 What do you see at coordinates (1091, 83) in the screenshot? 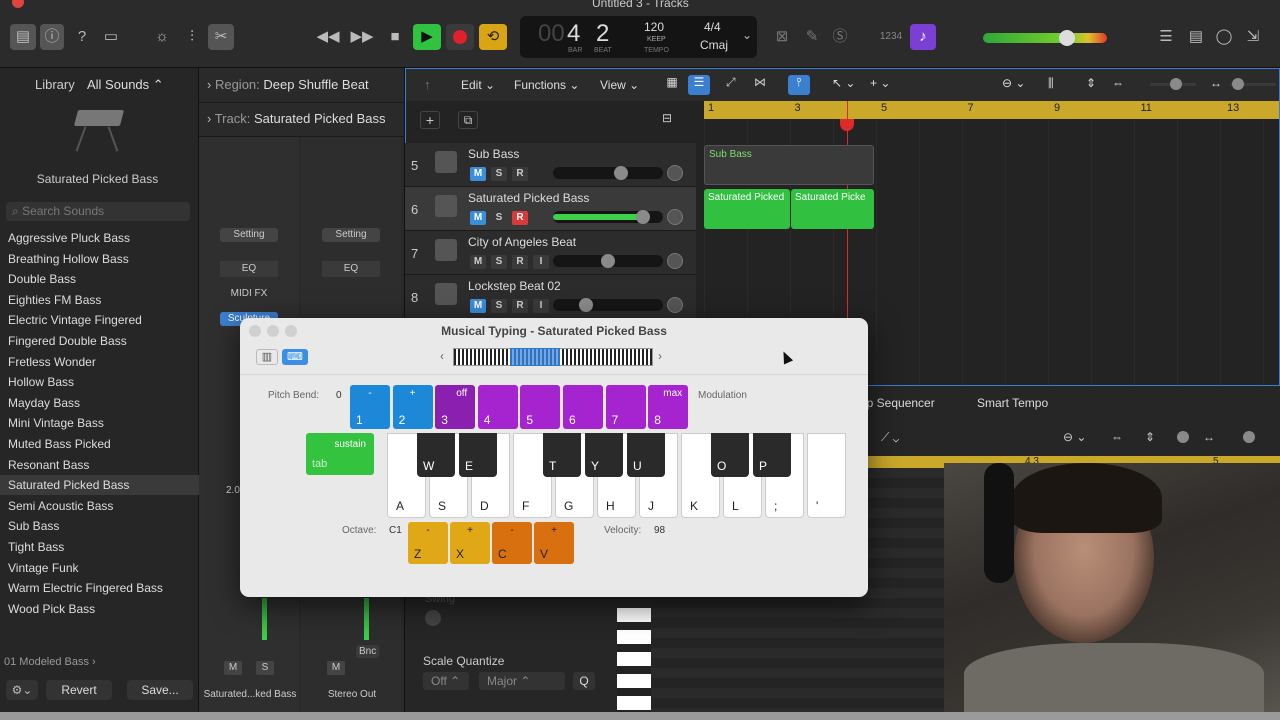
I see `vertical-zoom-icon: ⇕` at bounding box center [1091, 83].